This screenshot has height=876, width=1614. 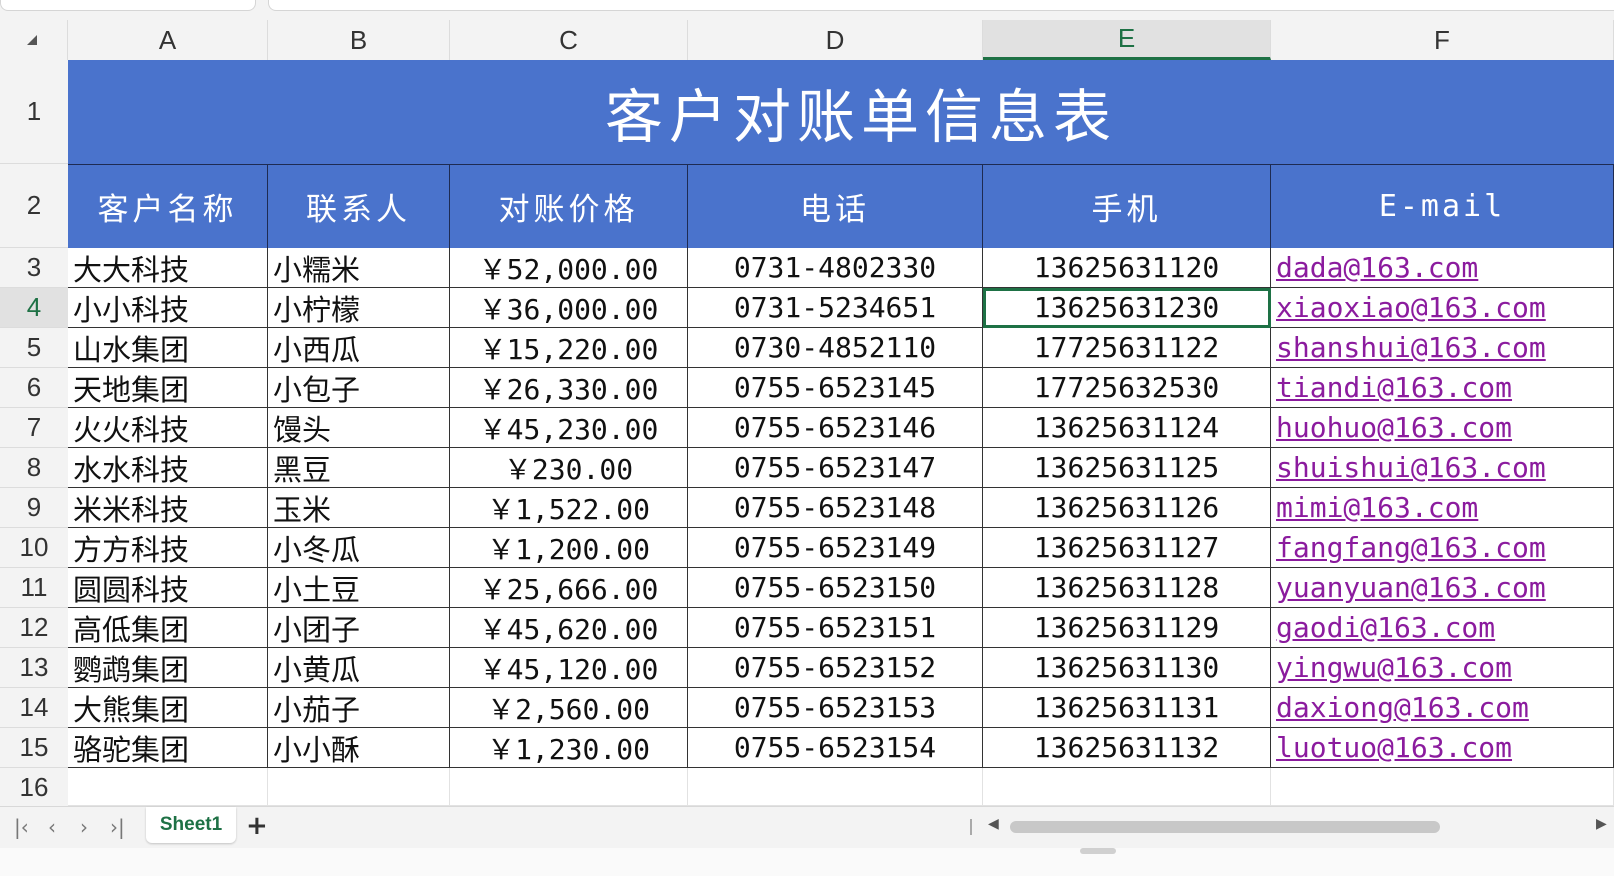 I want to click on cell-amount: ￥52,000.00, so click(x=569, y=268).